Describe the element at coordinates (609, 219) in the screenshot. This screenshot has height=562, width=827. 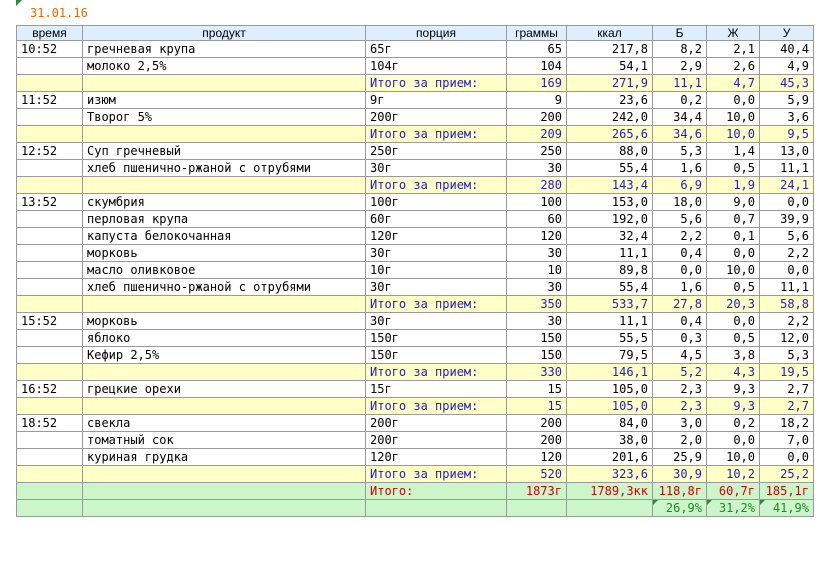
I see `kcal-cell: 192,0` at that location.